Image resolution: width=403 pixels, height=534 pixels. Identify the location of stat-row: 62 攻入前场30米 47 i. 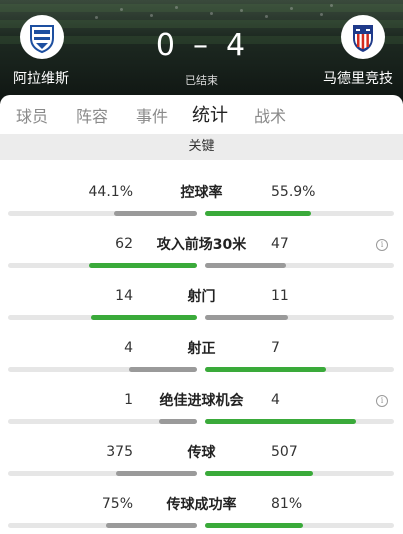
(201, 248).